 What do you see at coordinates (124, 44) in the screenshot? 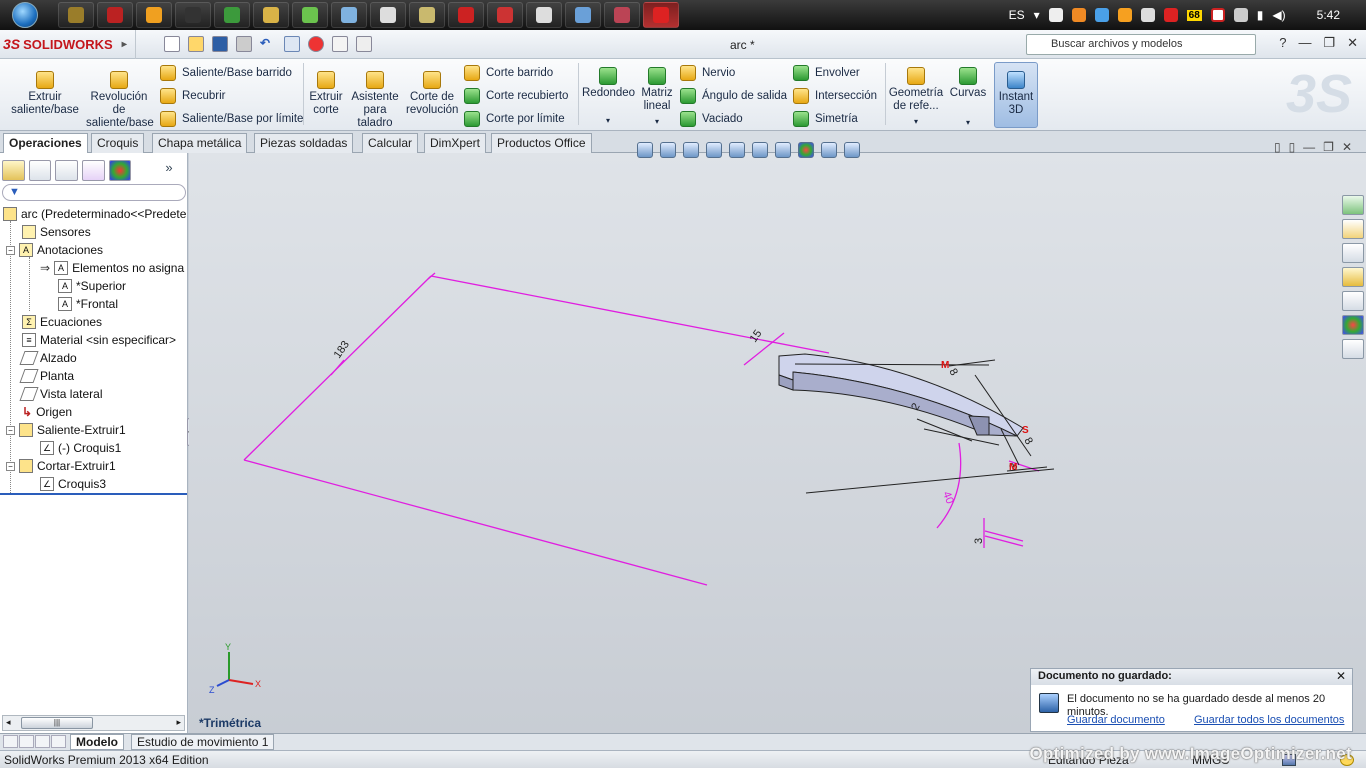
I see `menu-arrow-icon: ▸` at bounding box center [124, 44].